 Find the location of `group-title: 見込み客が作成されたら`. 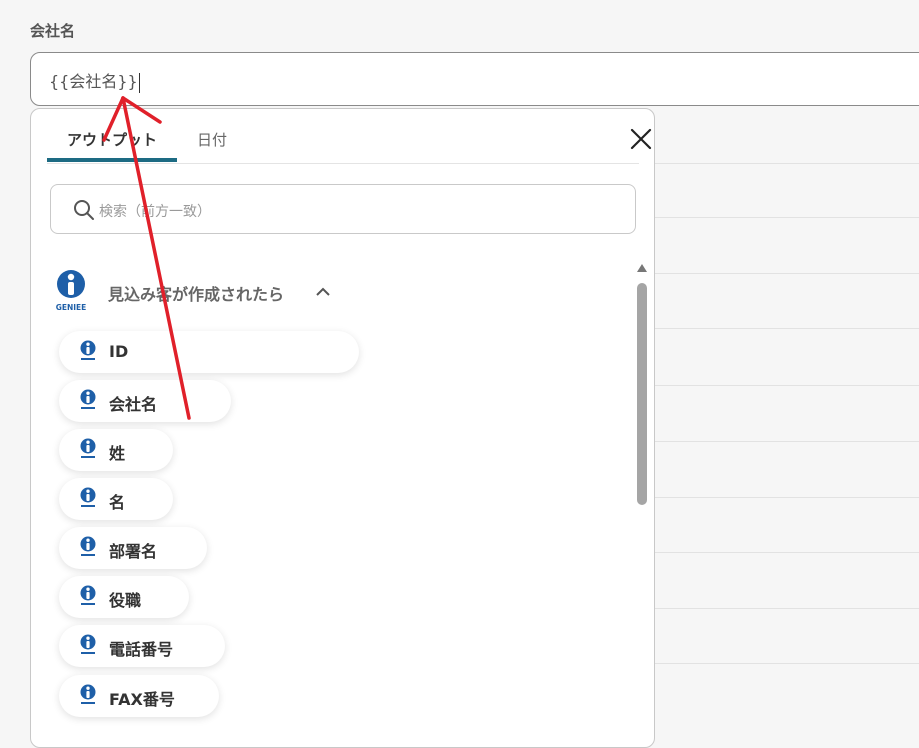

group-title: 見込み客が作成されたら is located at coordinates (196, 294).